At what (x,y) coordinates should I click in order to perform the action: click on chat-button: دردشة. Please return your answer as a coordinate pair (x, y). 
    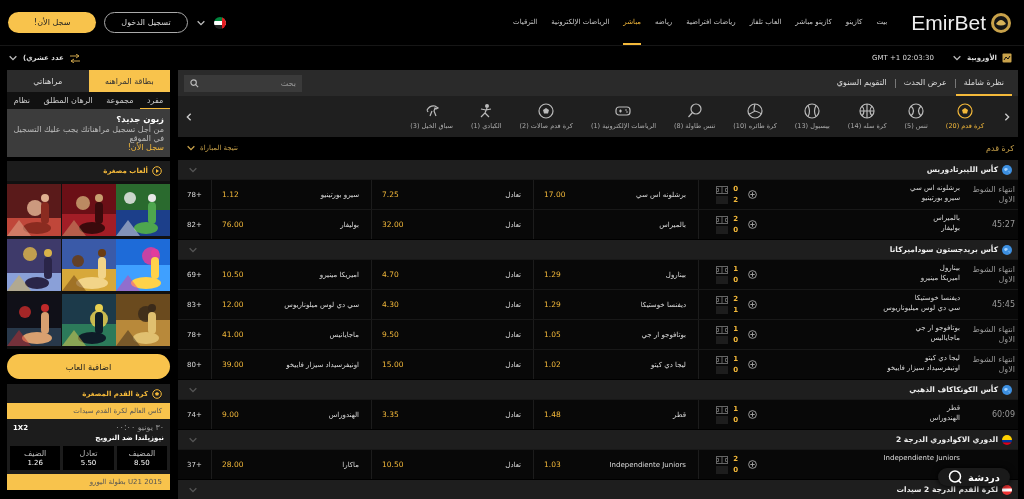
    Looking at the image, I should click on (974, 477).